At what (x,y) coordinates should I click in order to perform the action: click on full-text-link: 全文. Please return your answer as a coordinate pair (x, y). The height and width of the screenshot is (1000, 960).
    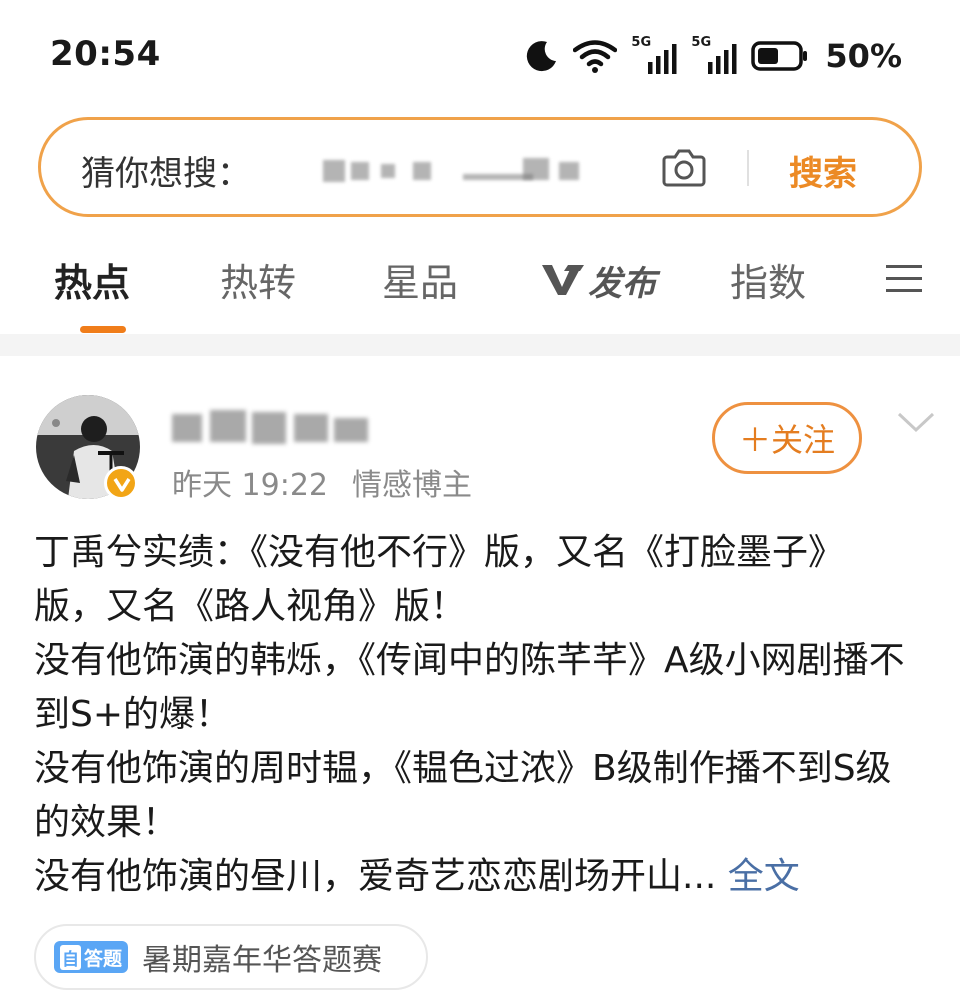
    Looking at the image, I should click on (764, 876).